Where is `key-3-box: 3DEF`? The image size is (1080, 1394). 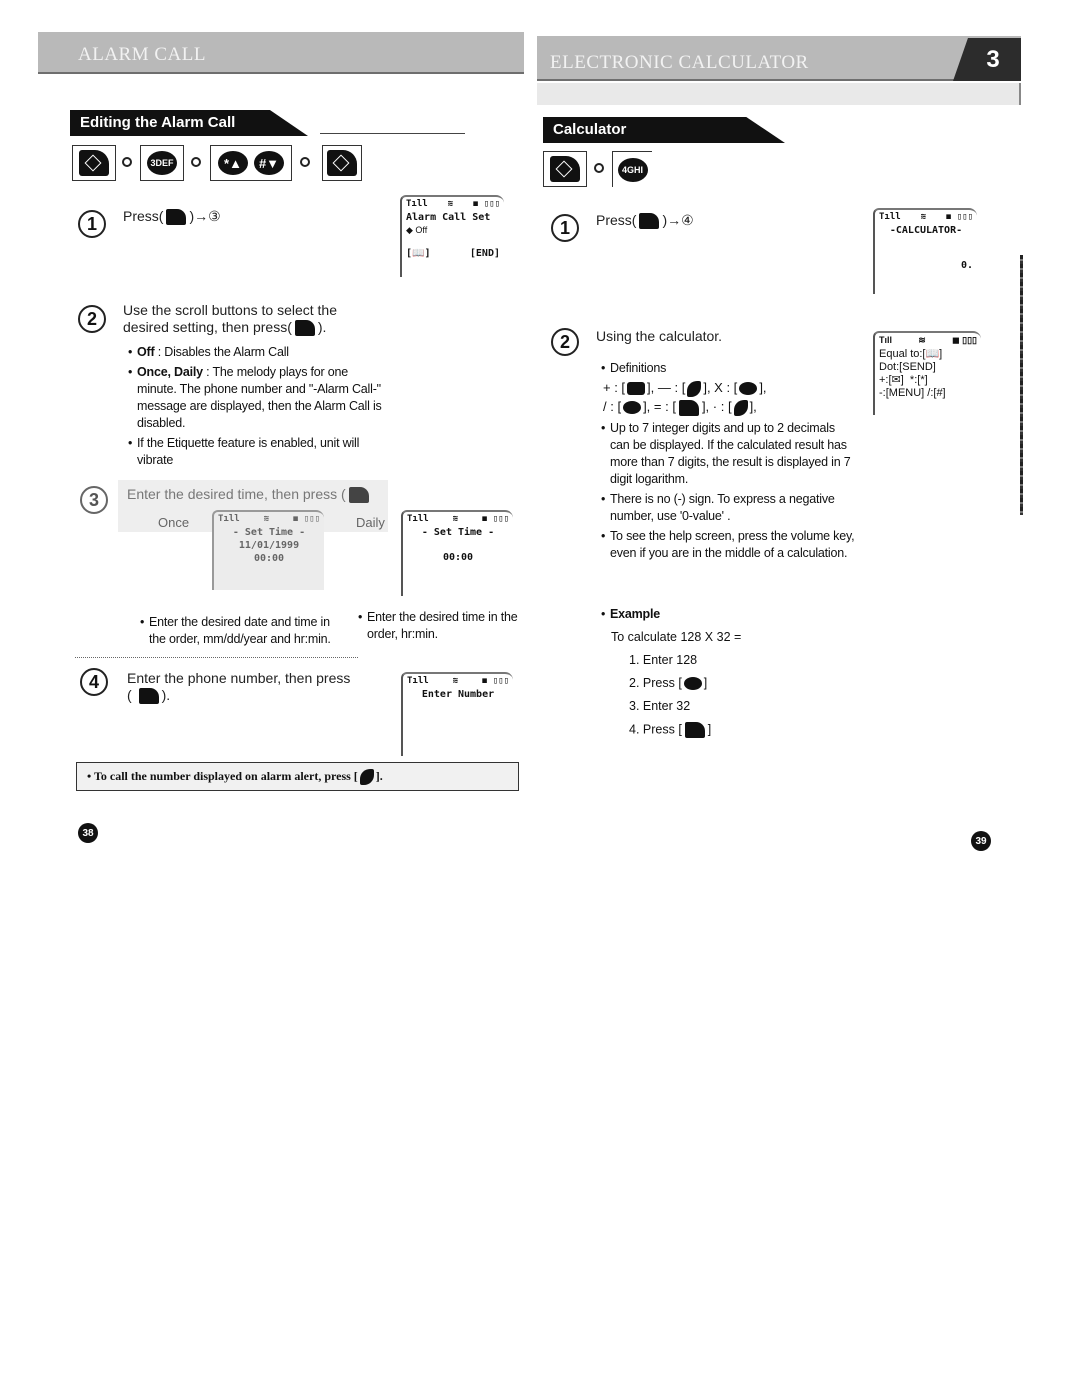 key-3-box: 3DEF is located at coordinates (162, 163).